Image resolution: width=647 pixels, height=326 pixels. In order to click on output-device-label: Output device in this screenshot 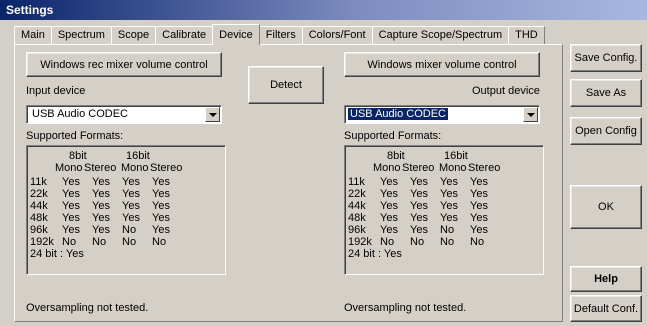, I will do `click(506, 91)`.